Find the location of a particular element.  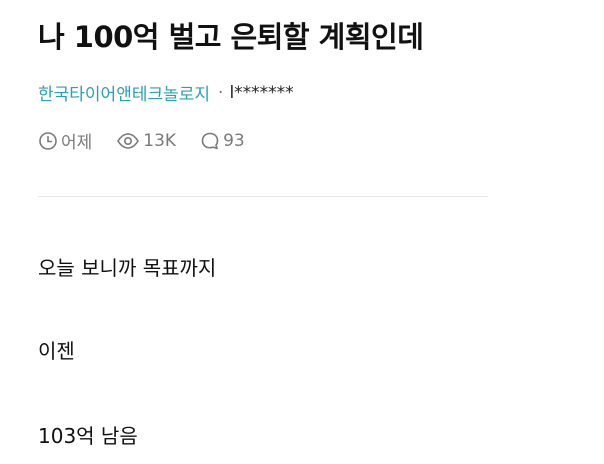

body-line-3: 103억 남음 is located at coordinates (88, 436).